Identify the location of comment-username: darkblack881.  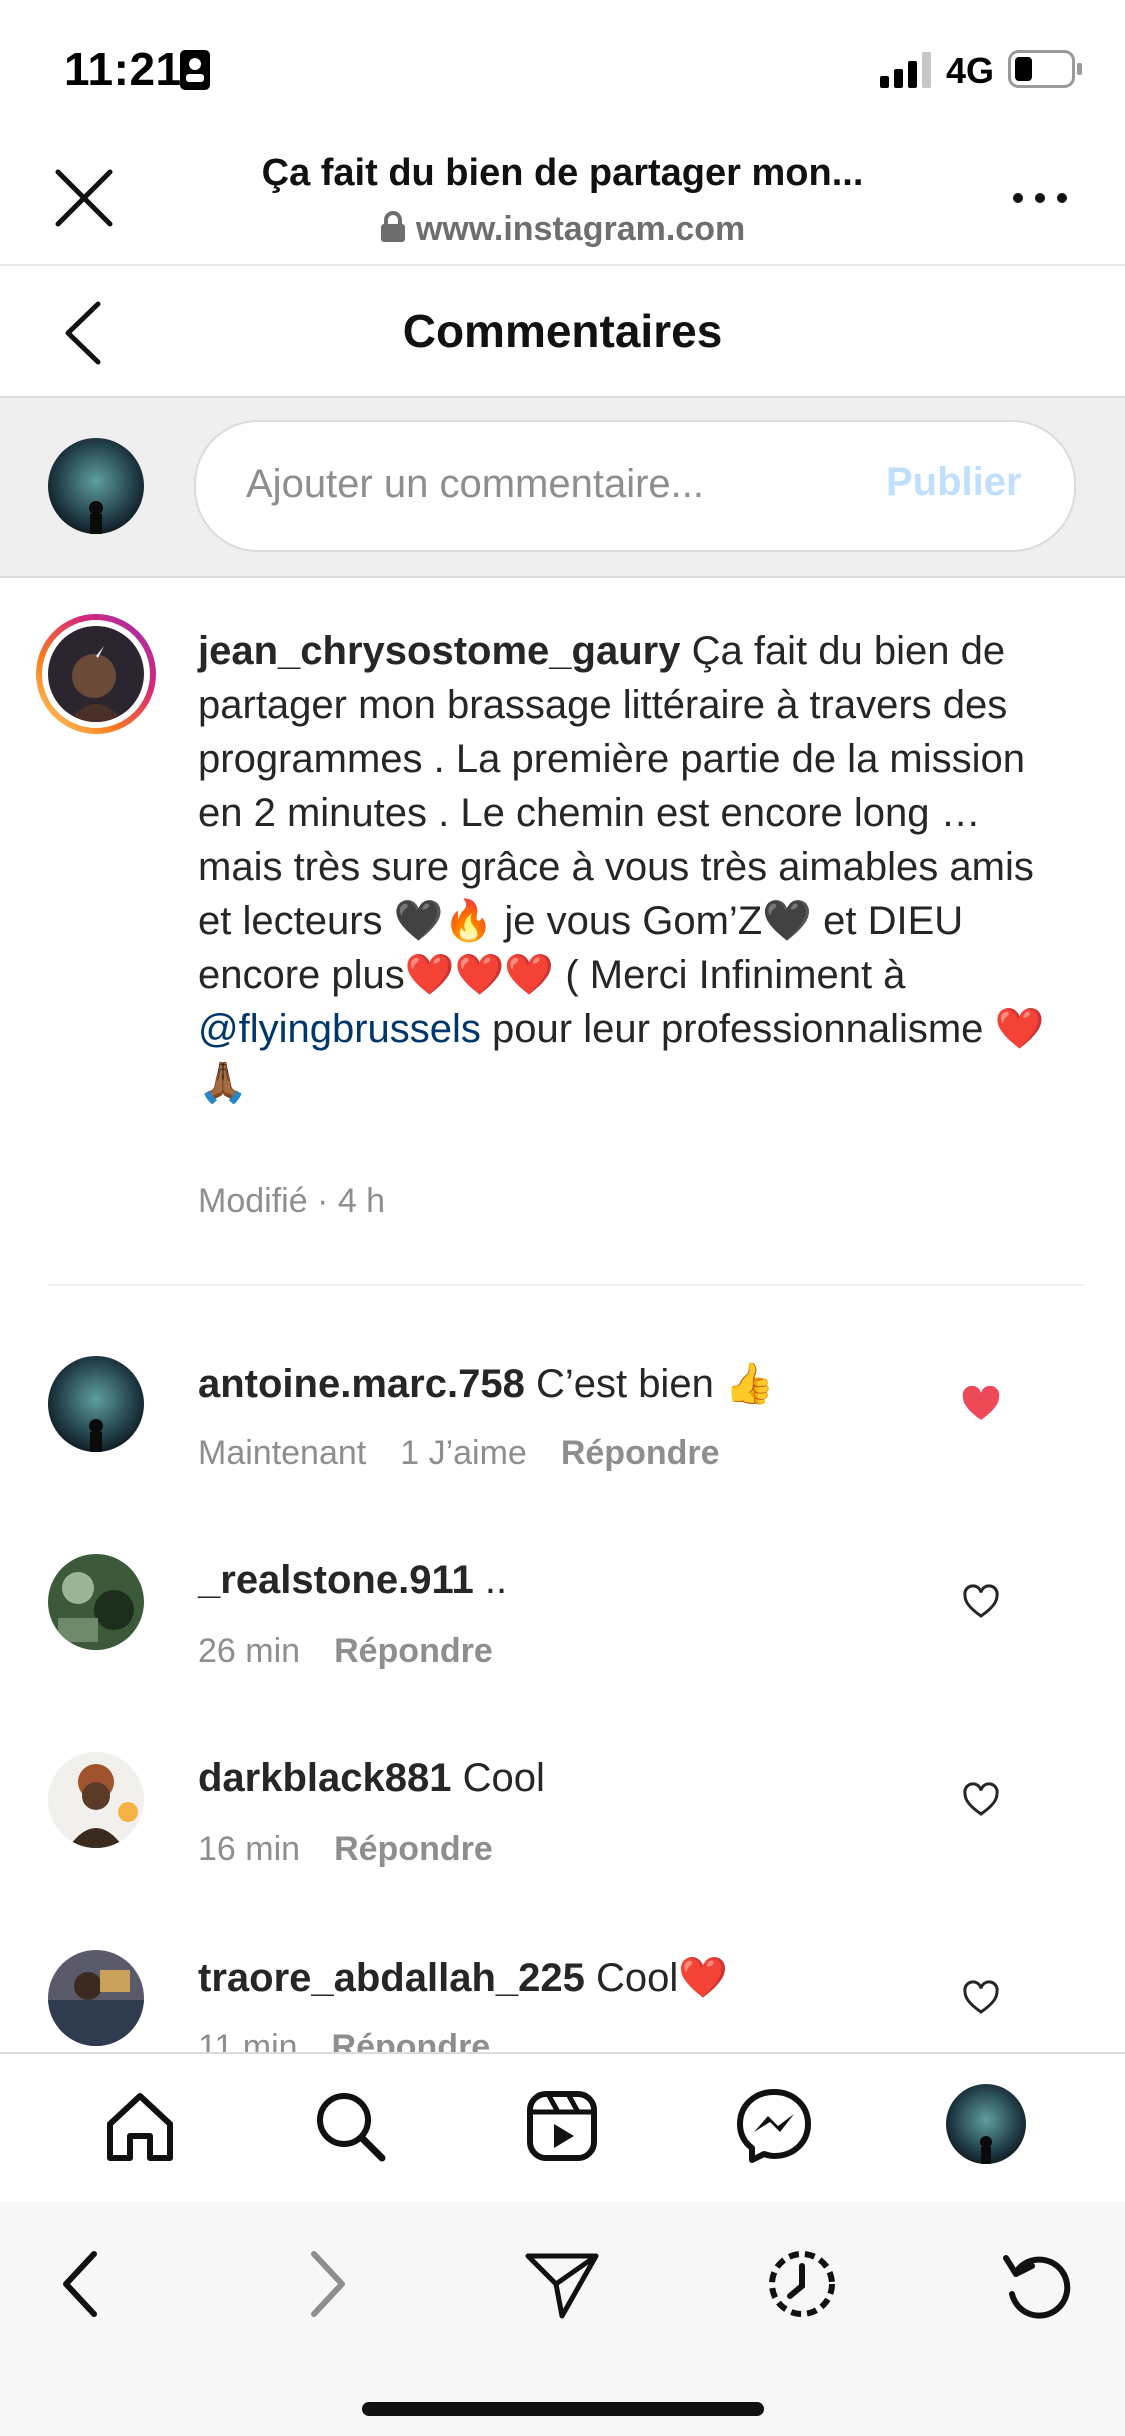
(325, 1778).